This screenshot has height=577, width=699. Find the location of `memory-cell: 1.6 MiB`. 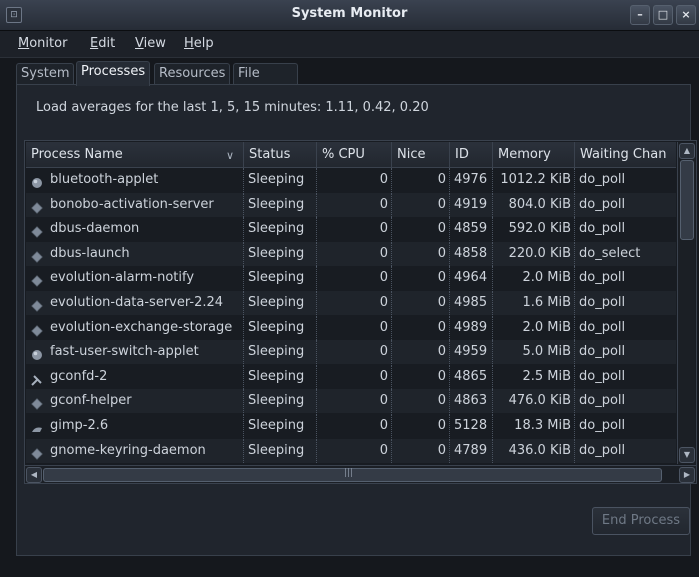

memory-cell: 1.6 MiB is located at coordinates (534, 303).